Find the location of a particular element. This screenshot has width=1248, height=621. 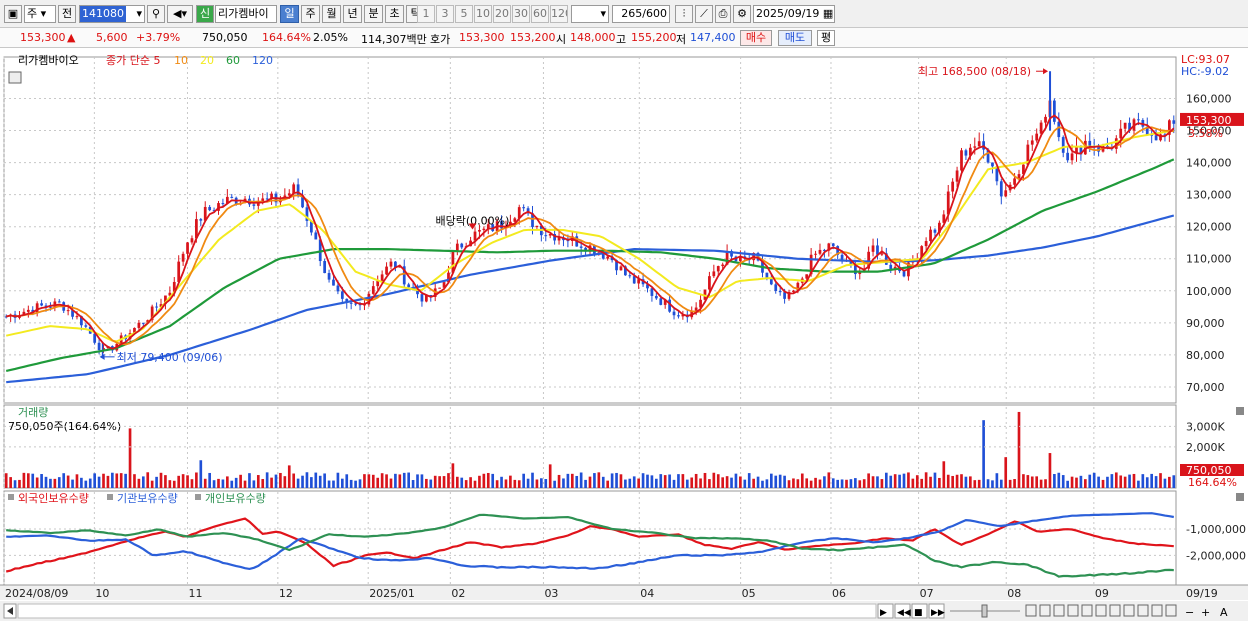

timeframe-button-5: 초 is located at coordinates (394, 14).